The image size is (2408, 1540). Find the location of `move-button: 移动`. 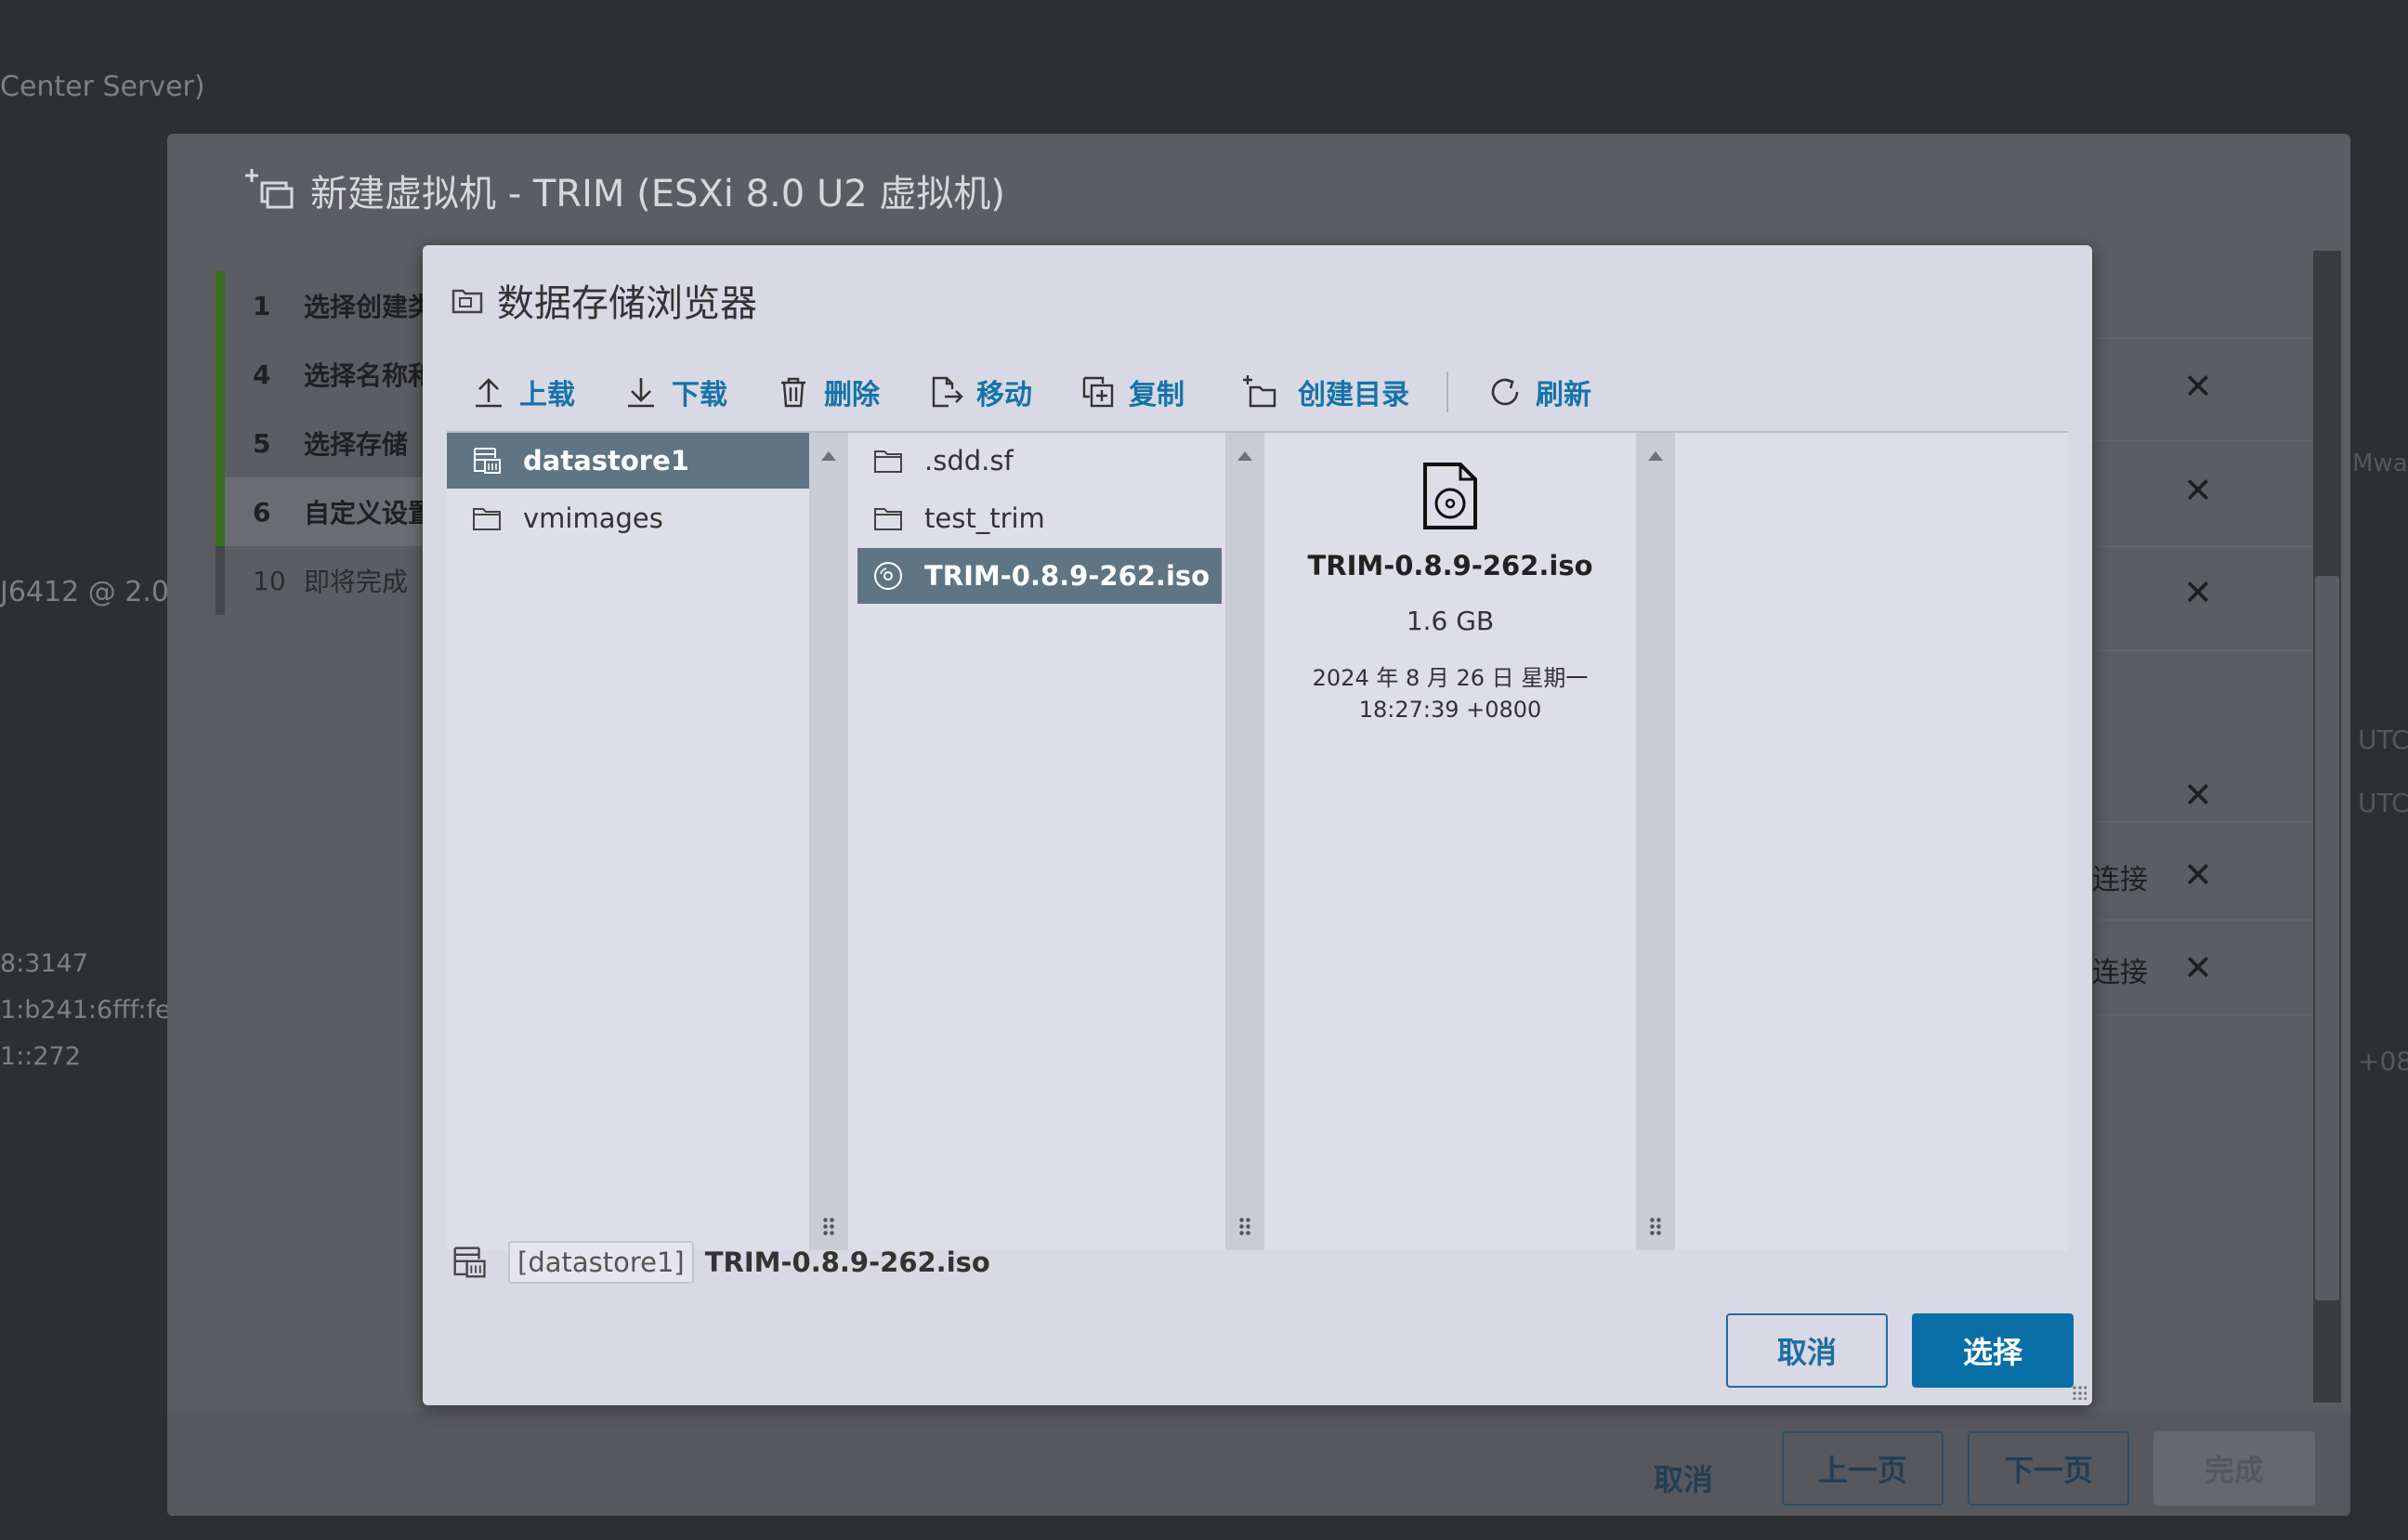

move-button: 移动 is located at coordinates (980, 392).